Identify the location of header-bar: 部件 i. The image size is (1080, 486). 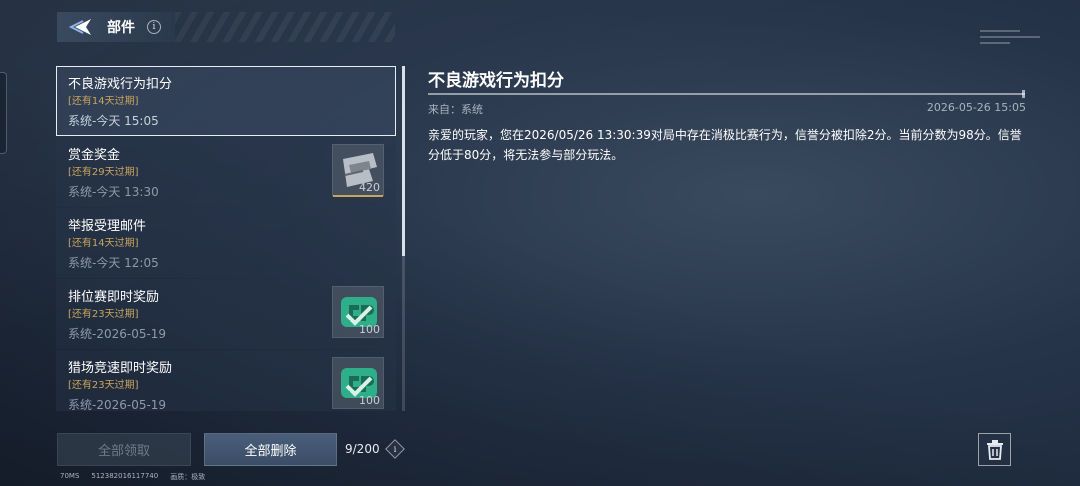
(116, 27).